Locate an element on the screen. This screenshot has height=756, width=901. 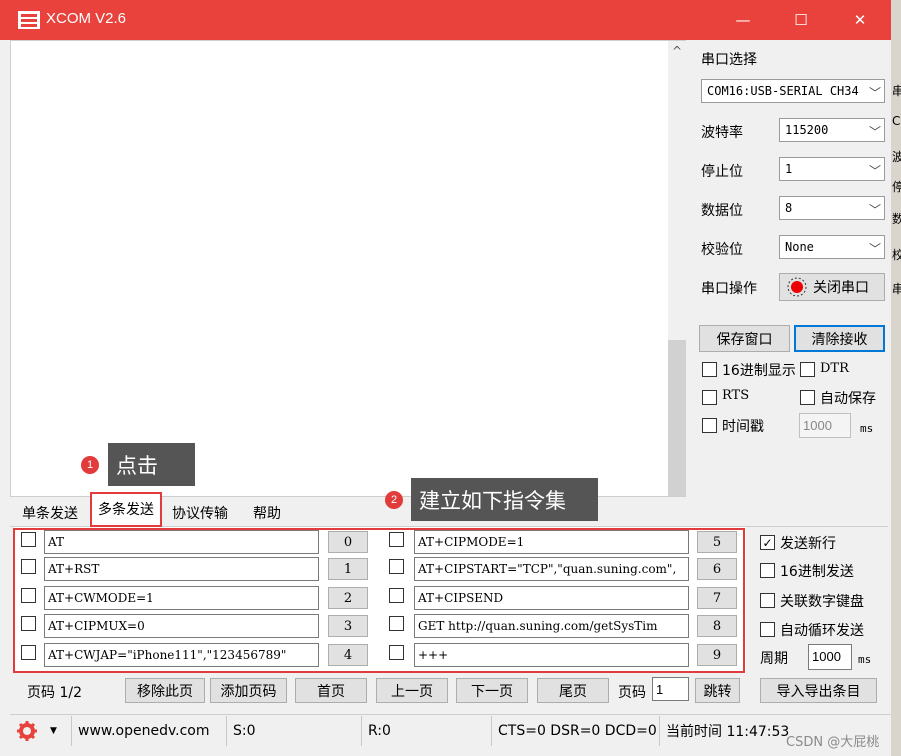
page-number-input: 1 is located at coordinates (670, 689).